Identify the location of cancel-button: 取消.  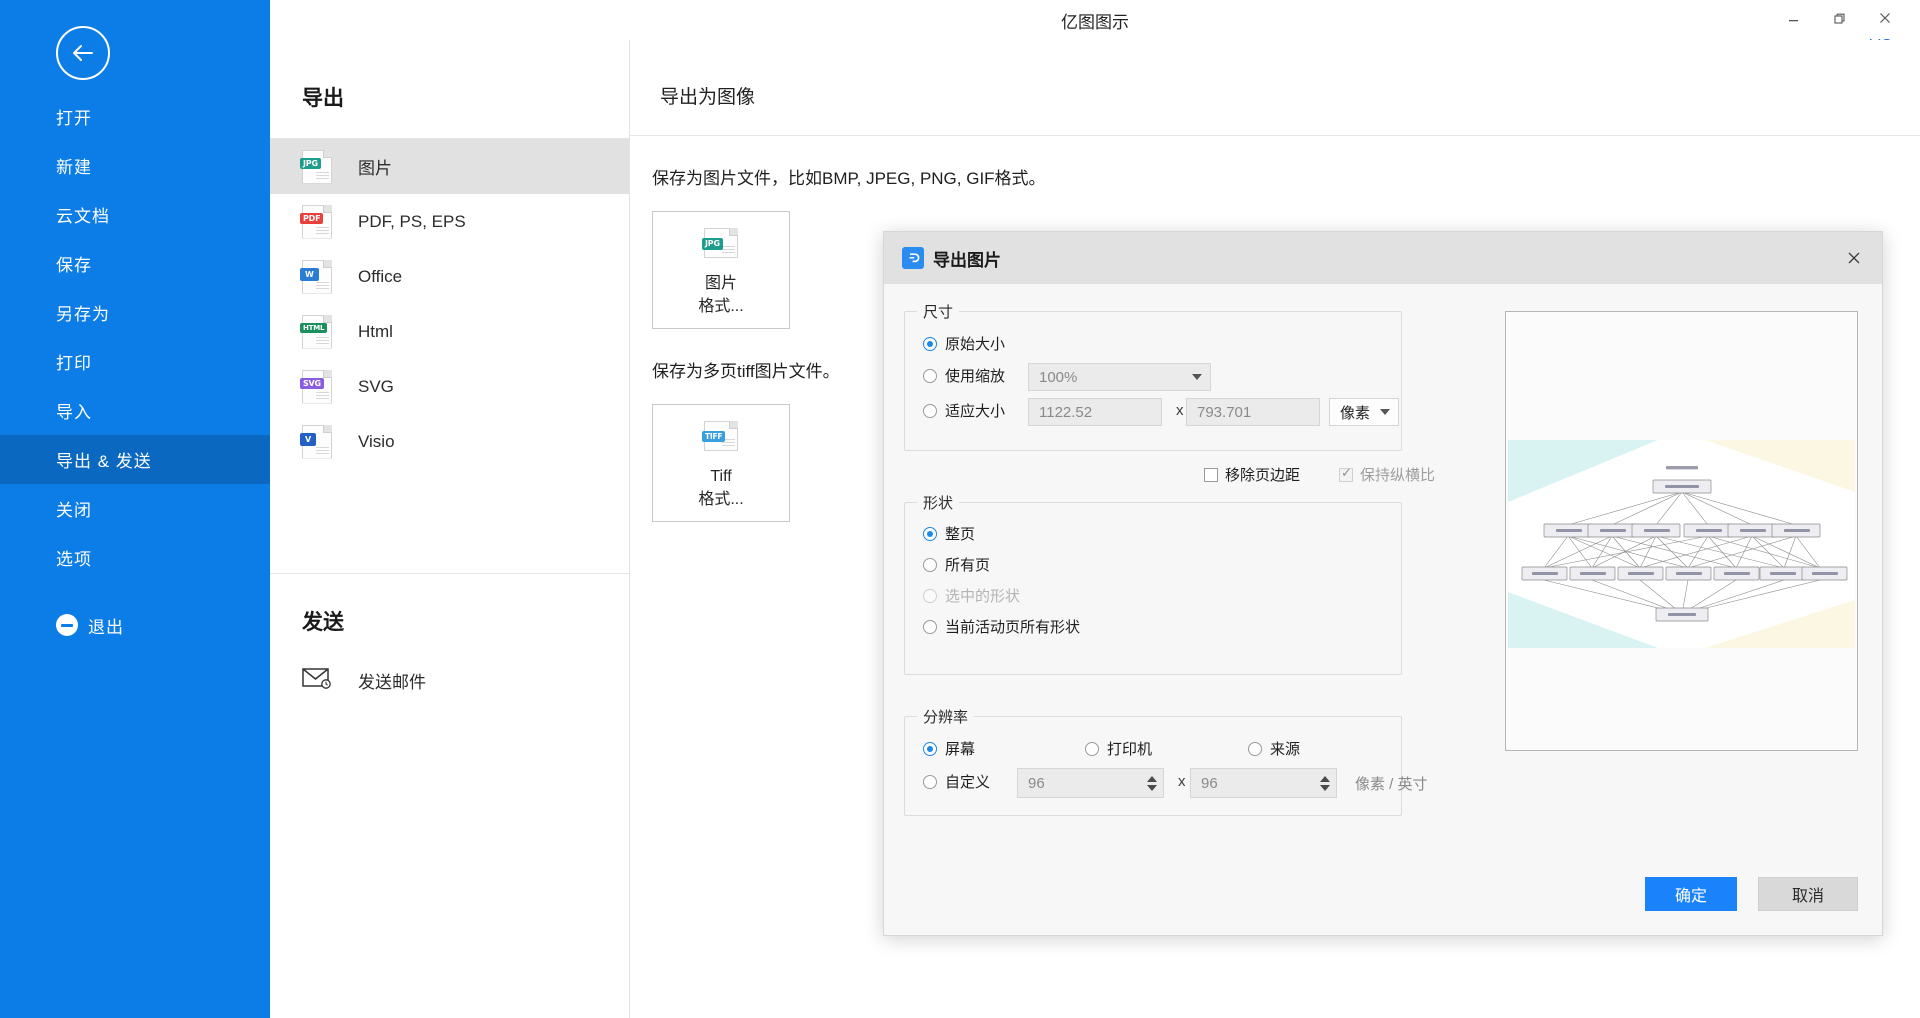
(1808, 894).